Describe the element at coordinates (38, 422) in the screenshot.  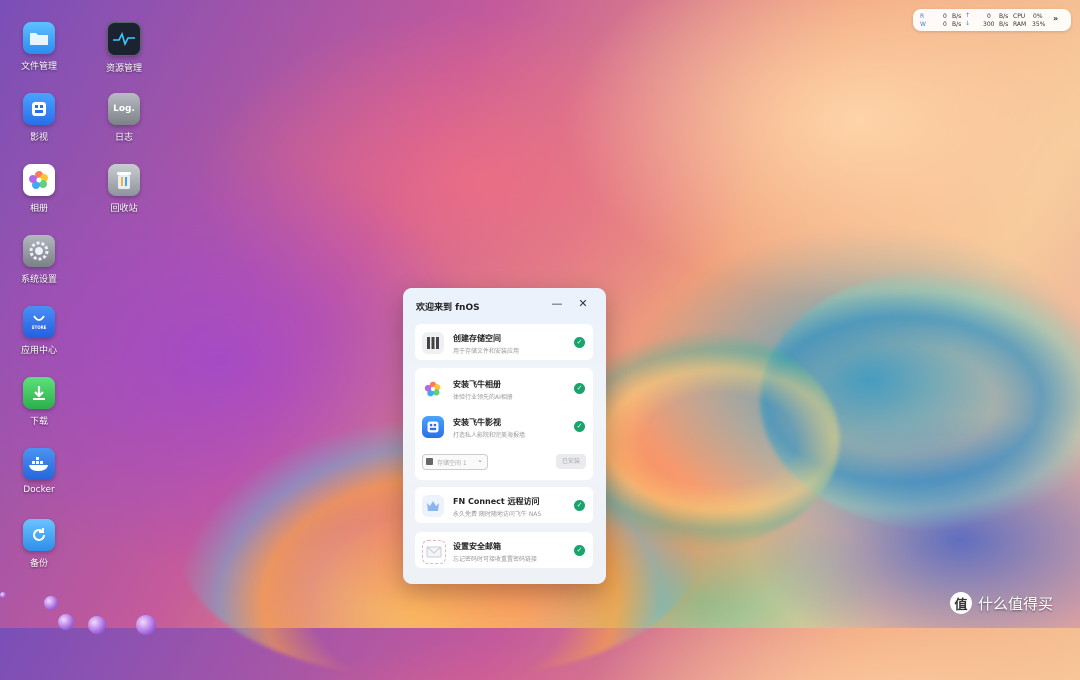
I see `desktop-icon-label: 下载` at that location.